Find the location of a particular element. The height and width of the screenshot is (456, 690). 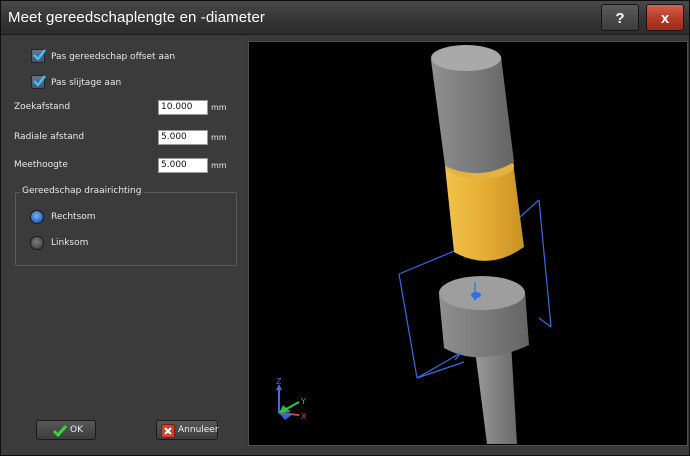

window-title: Meet gereedschaplengte en -diameter is located at coordinates (136, 17).